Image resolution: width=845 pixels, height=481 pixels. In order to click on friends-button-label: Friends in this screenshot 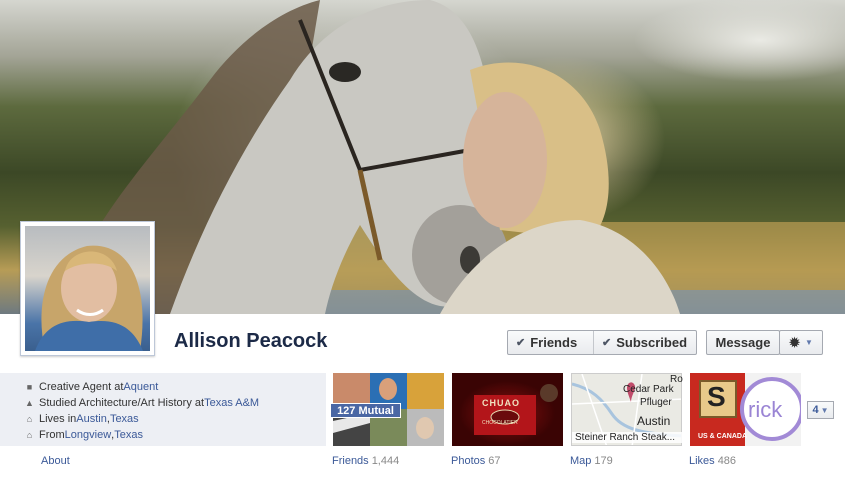, I will do `click(554, 342)`.